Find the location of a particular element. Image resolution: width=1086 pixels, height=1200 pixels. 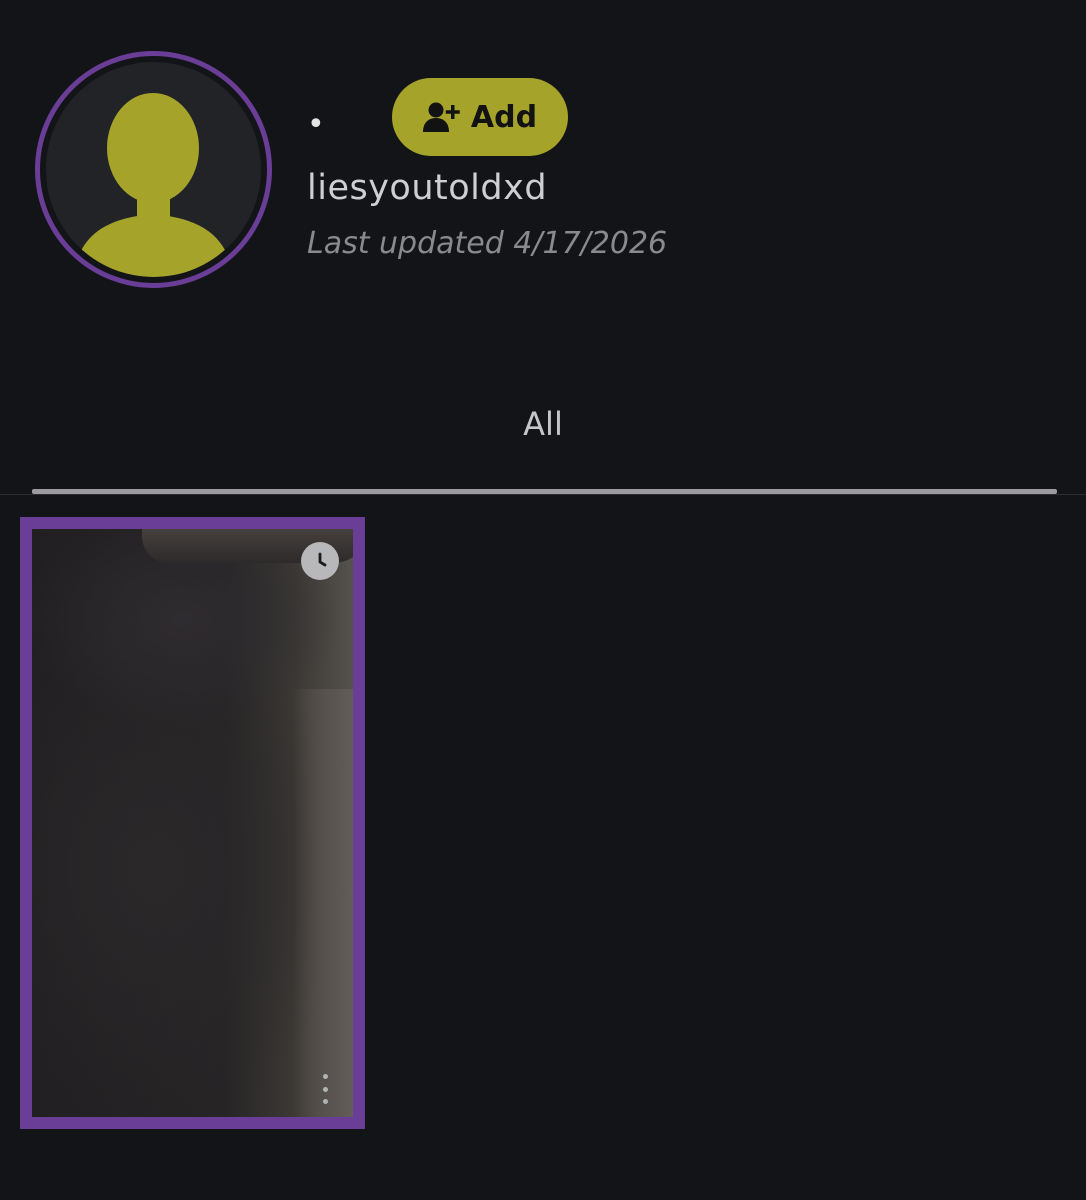

tabs-divider is located at coordinates (543, 494).